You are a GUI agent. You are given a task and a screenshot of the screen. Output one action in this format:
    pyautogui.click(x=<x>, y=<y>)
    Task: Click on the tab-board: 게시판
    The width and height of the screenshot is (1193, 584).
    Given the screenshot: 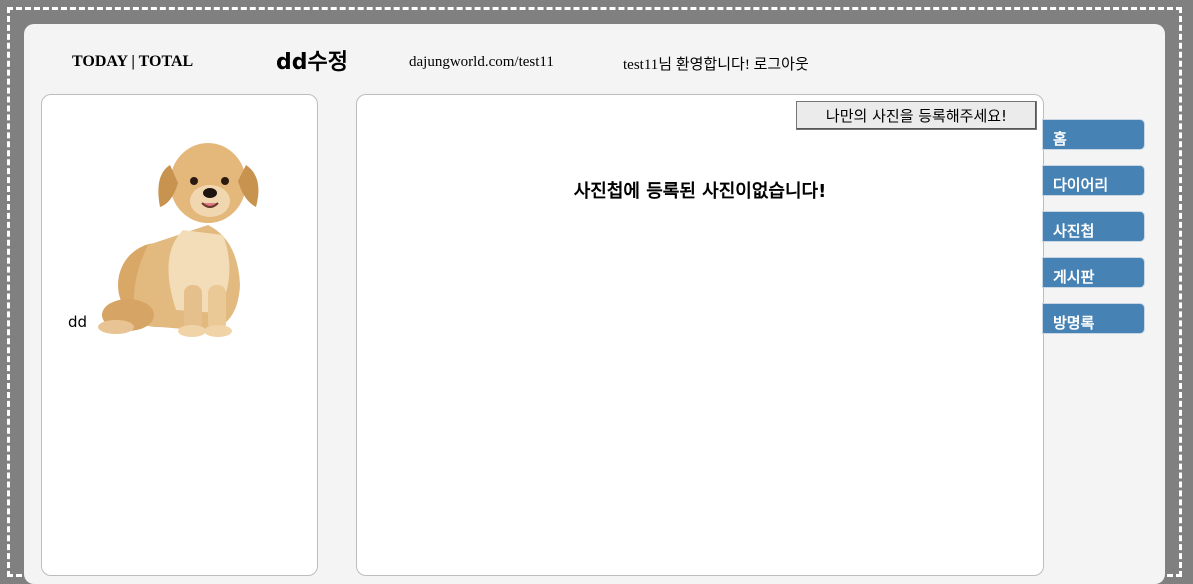 What is the action you would take?
    pyautogui.click(x=1093, y=272)
    